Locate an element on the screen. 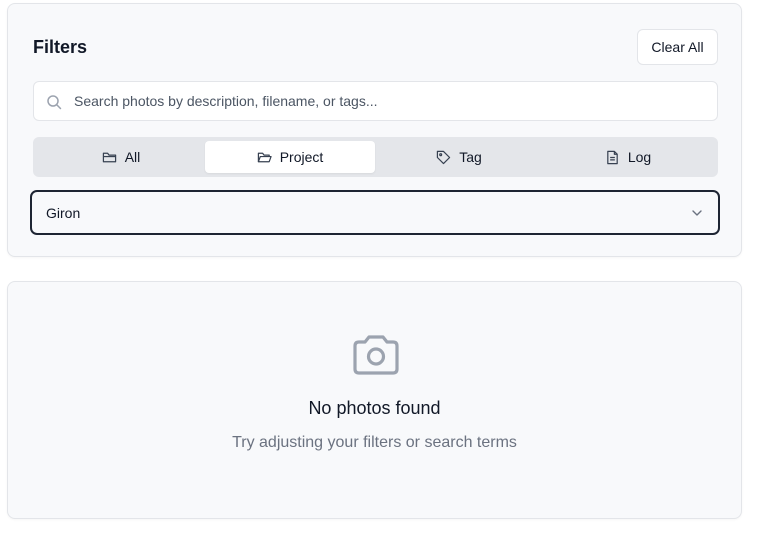 The image size is (763, 551). document-icon is located at coordinates (612, 157).